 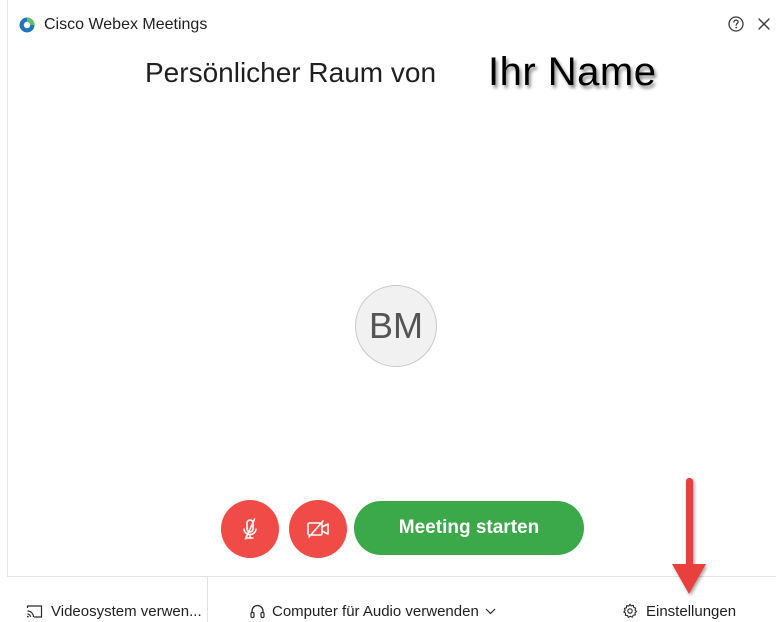 What do you see at coordinates (736, 24) in the screenshot?
I see `help-icon` at bounding box center [736, 24].